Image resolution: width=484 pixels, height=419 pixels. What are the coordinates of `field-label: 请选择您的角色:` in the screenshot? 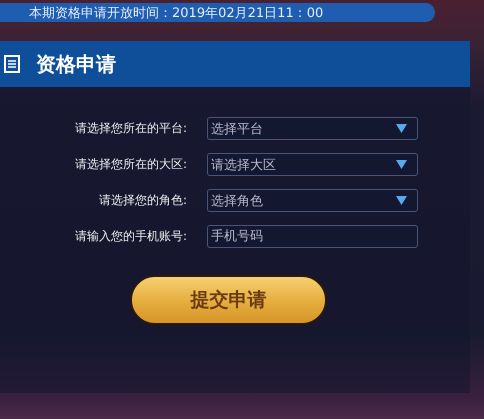 It's located at (142, 200).